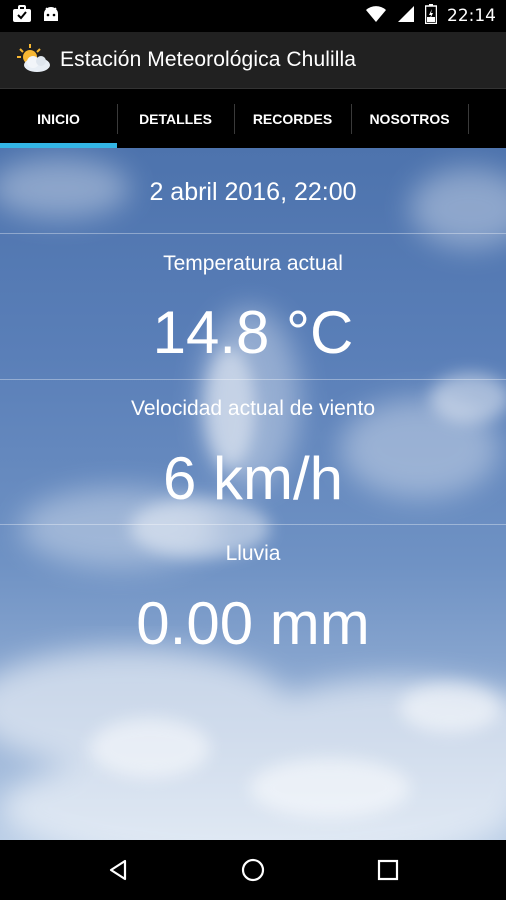 The image size is (506, 900). Describe the element at coordinates (22, 16) in the screenshot. I see `briefcase-check-icon` at that location.